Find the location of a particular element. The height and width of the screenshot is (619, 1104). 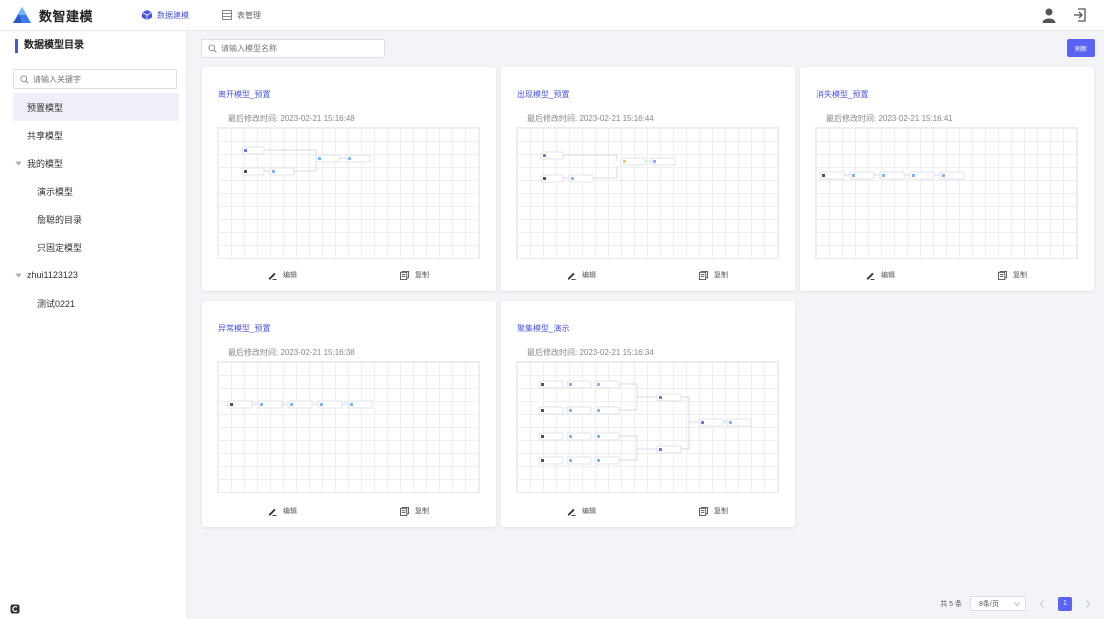

pagination: 共 5 条 8条/页 1 is located at coordinates (1017, 603).